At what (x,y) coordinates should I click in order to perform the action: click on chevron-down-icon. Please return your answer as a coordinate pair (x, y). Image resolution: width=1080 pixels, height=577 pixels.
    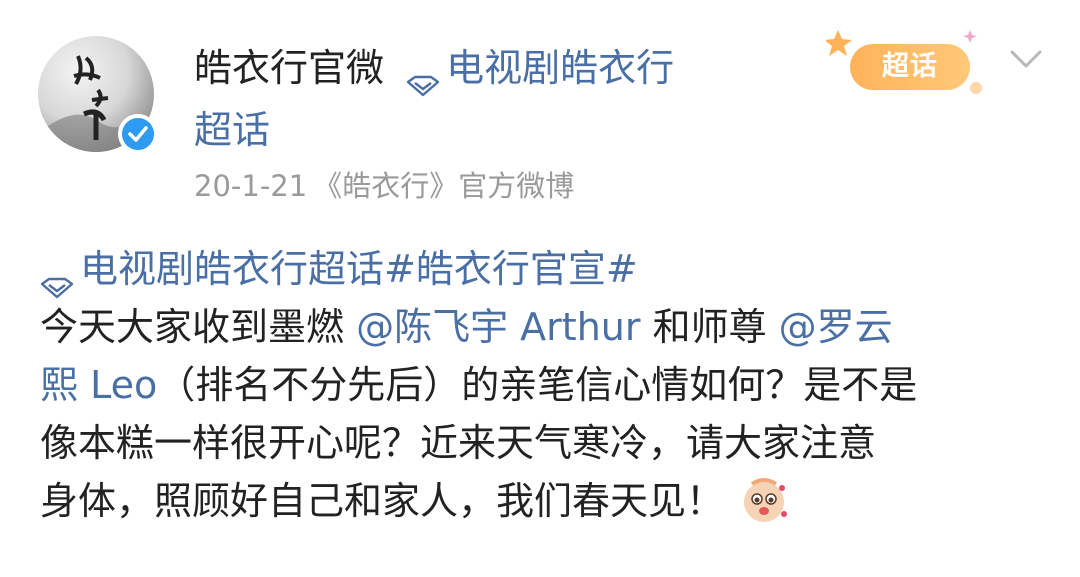
    Looking at the image, I should click on (1026, 59).